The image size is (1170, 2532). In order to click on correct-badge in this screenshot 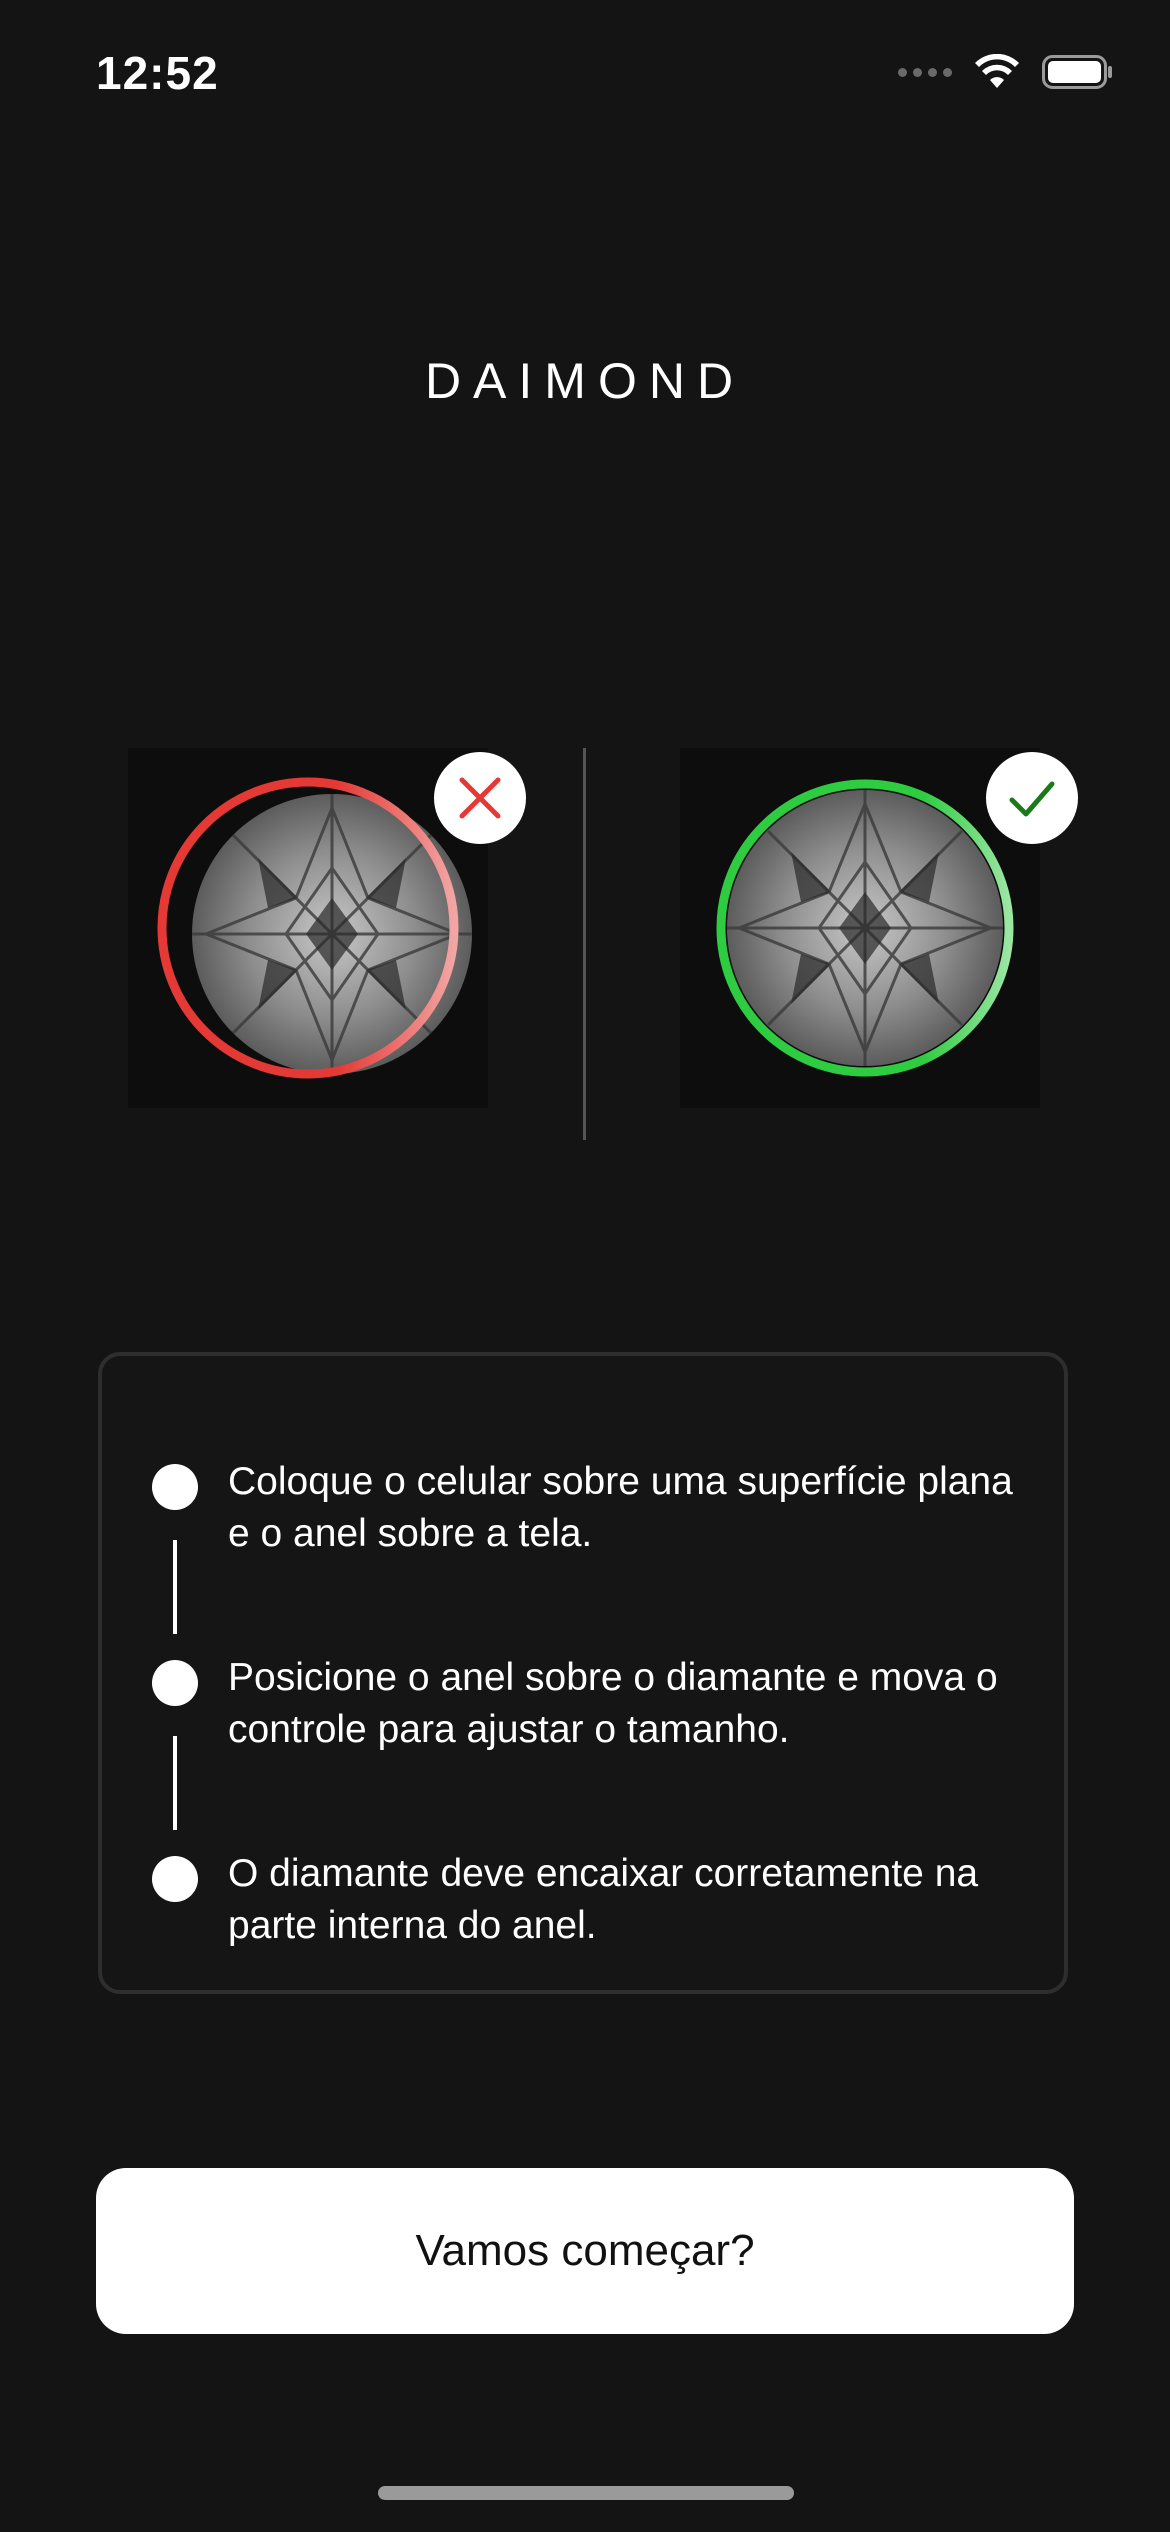, I will do `click(1032, 798)`.